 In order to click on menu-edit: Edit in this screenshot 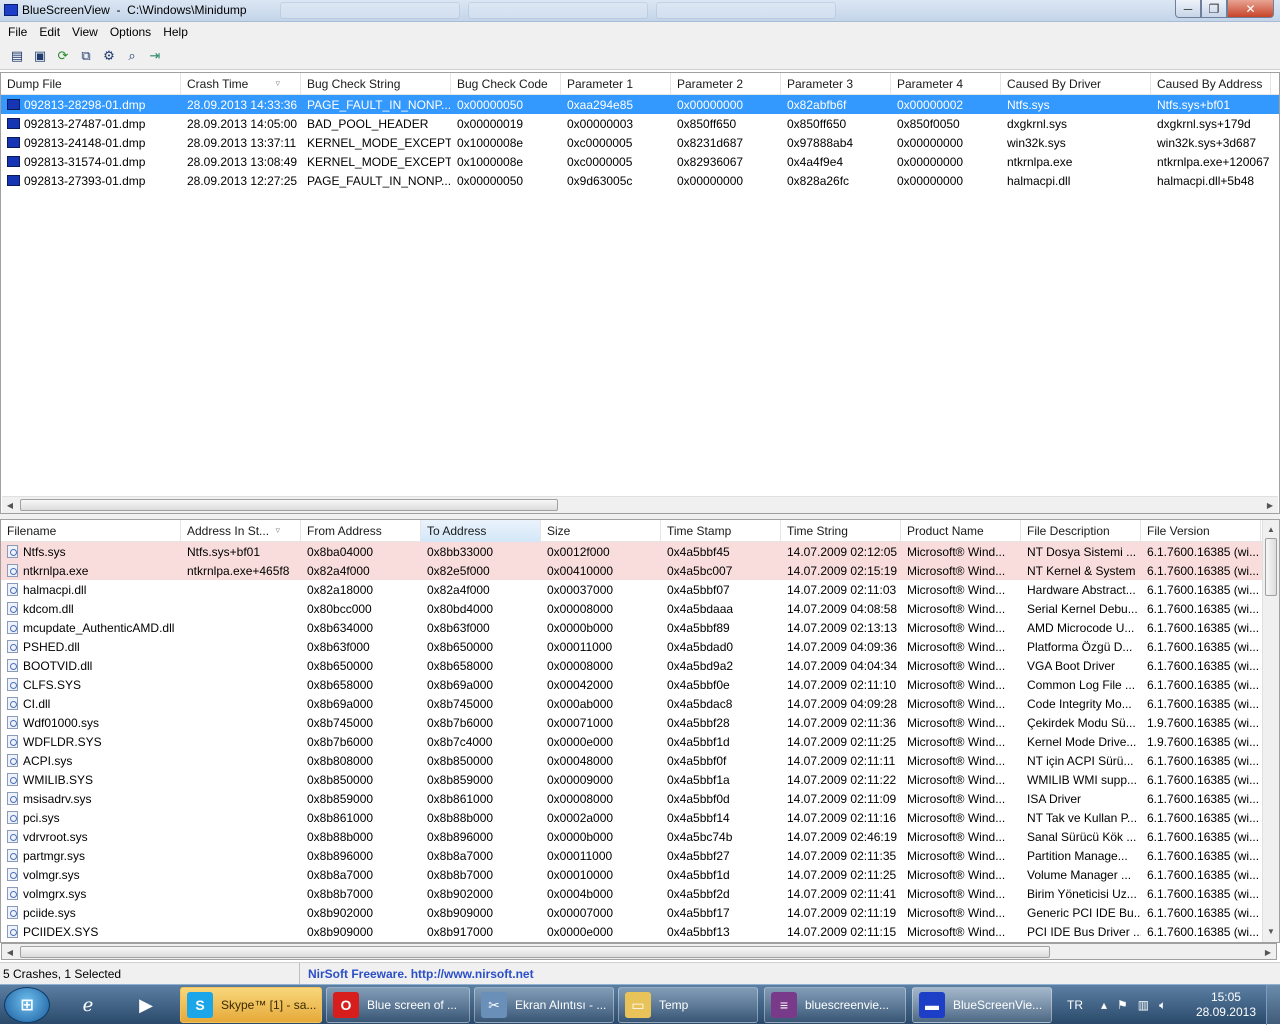, I will do `click(49, 32)`.